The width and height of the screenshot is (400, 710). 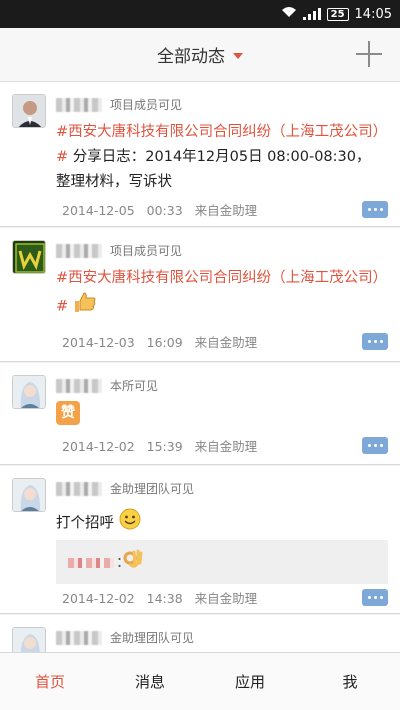 I want to click on post-meta: 2014-12-05 00:33 来自金助理, so click(x=159, y=209).